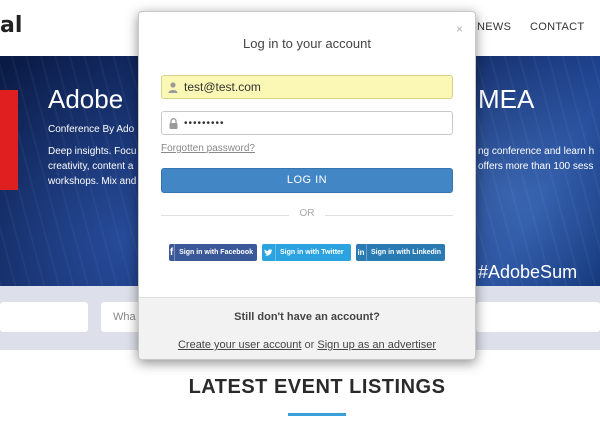 The image size is (600, 422). What do you see at coordinates (204, 123) in the screenshot?
I see `password-value: •••••••••` at bounding box center [204, 123].